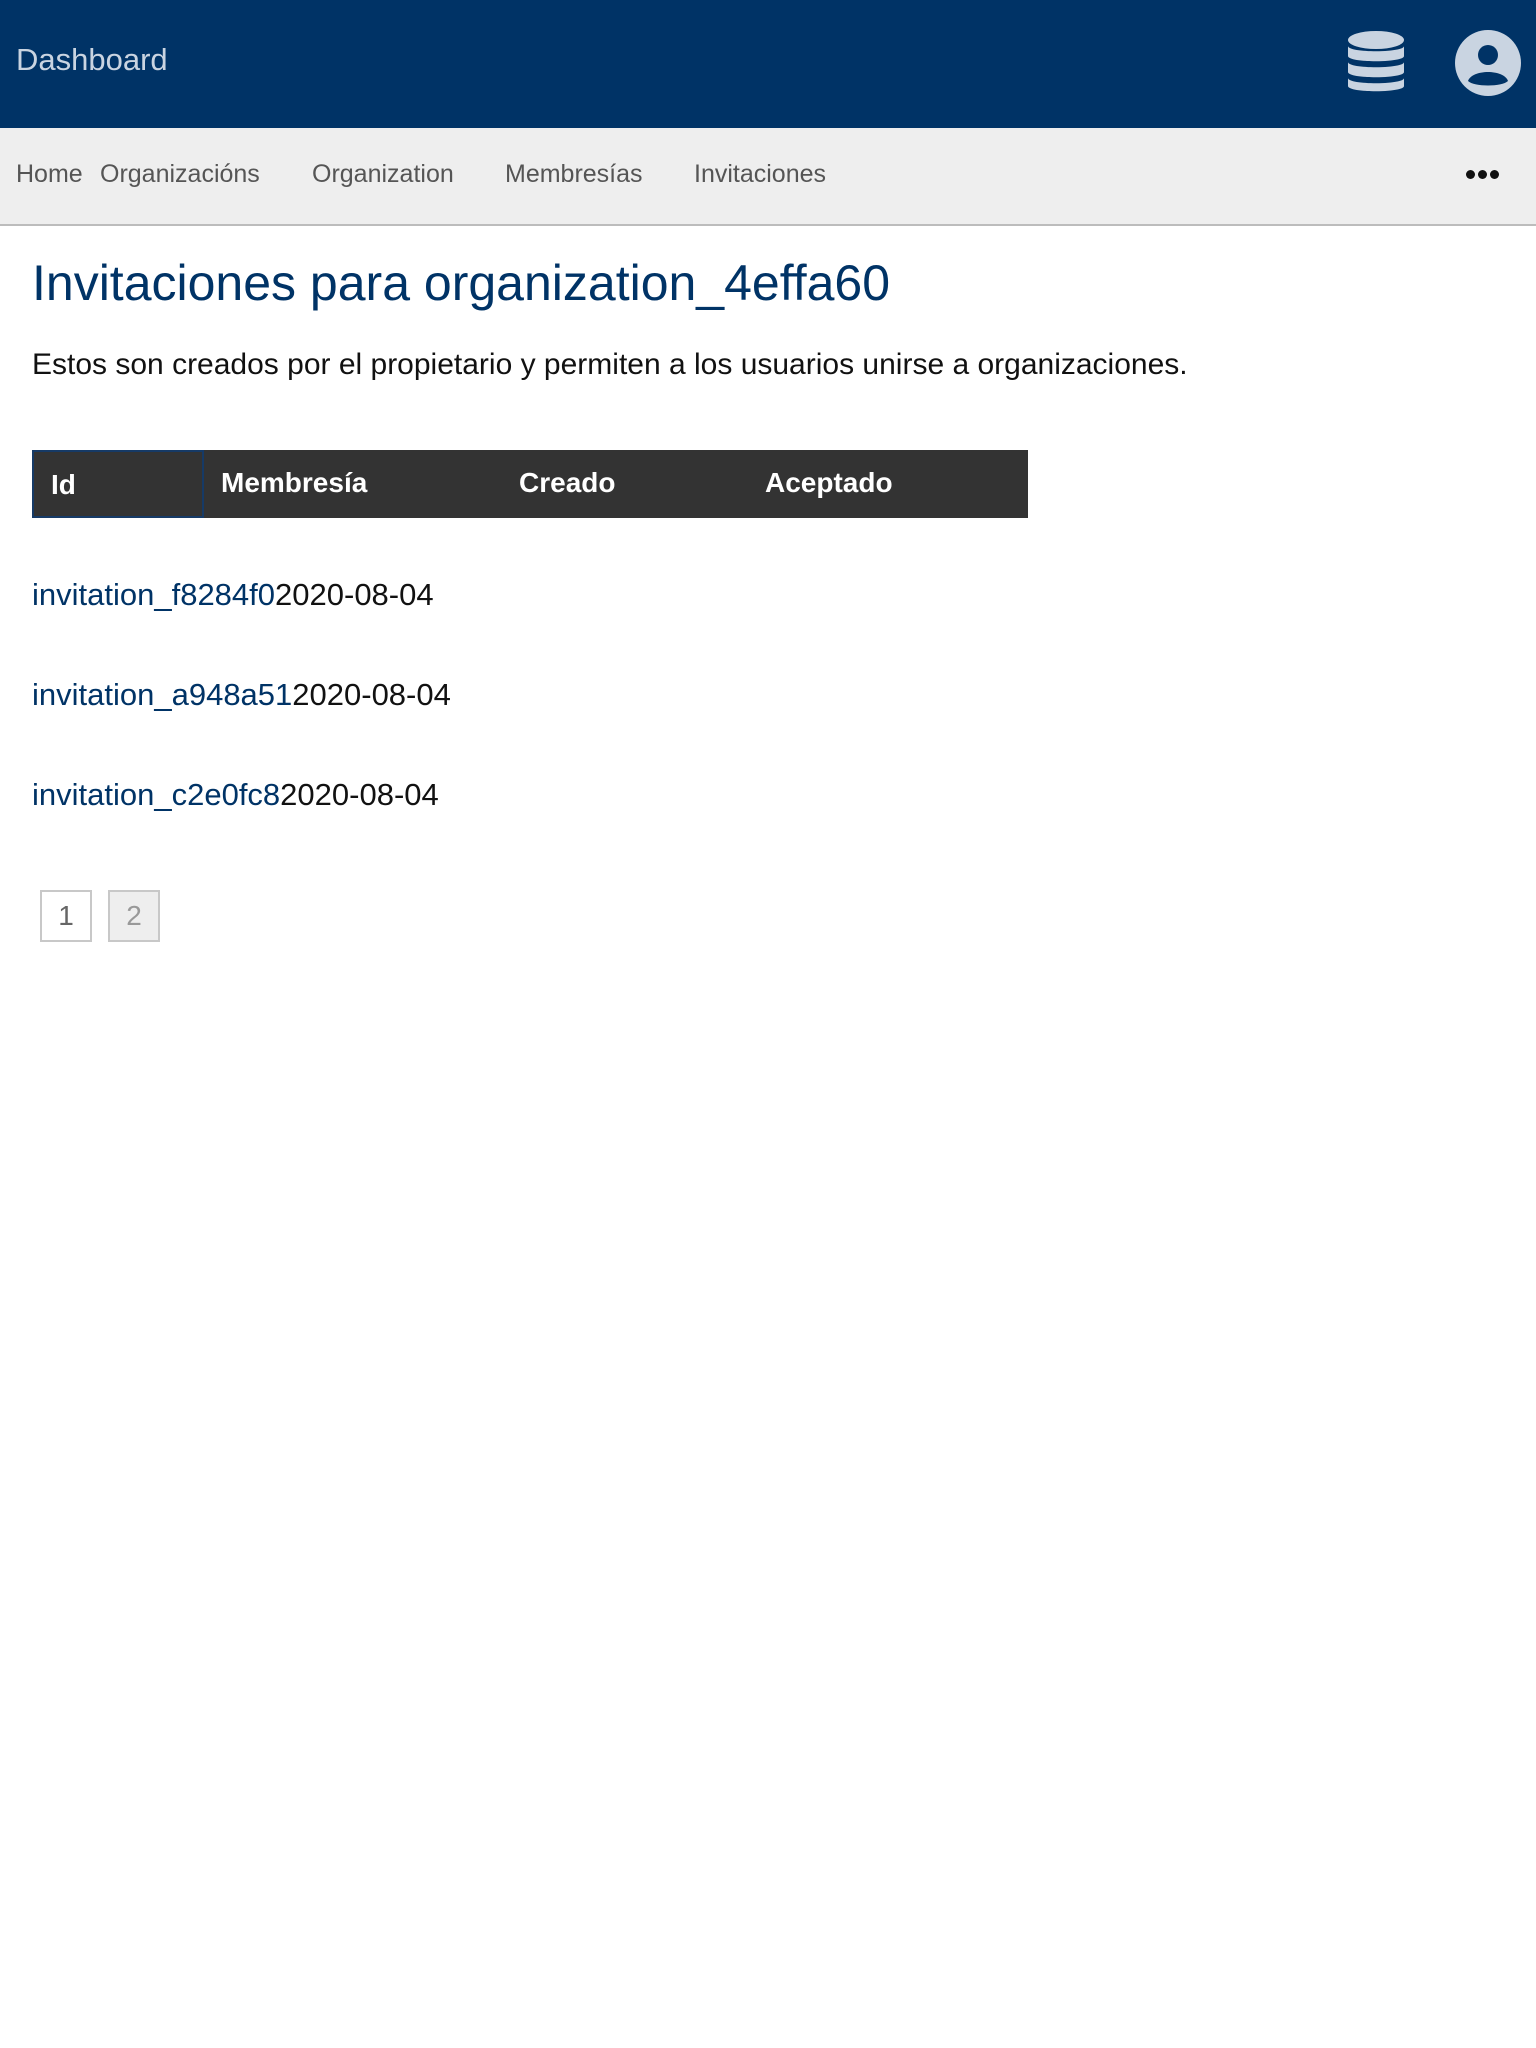 This screenshot has width=1536, height=2048. I want to click on more-horizontal-icon, so click(1483, 176).